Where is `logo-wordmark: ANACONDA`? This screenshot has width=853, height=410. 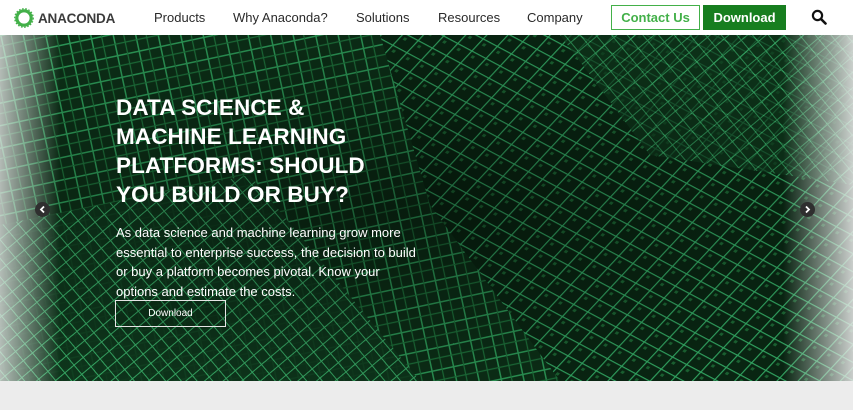
logo-wordmark: ANACONDA is located at coordinates (77, 18).